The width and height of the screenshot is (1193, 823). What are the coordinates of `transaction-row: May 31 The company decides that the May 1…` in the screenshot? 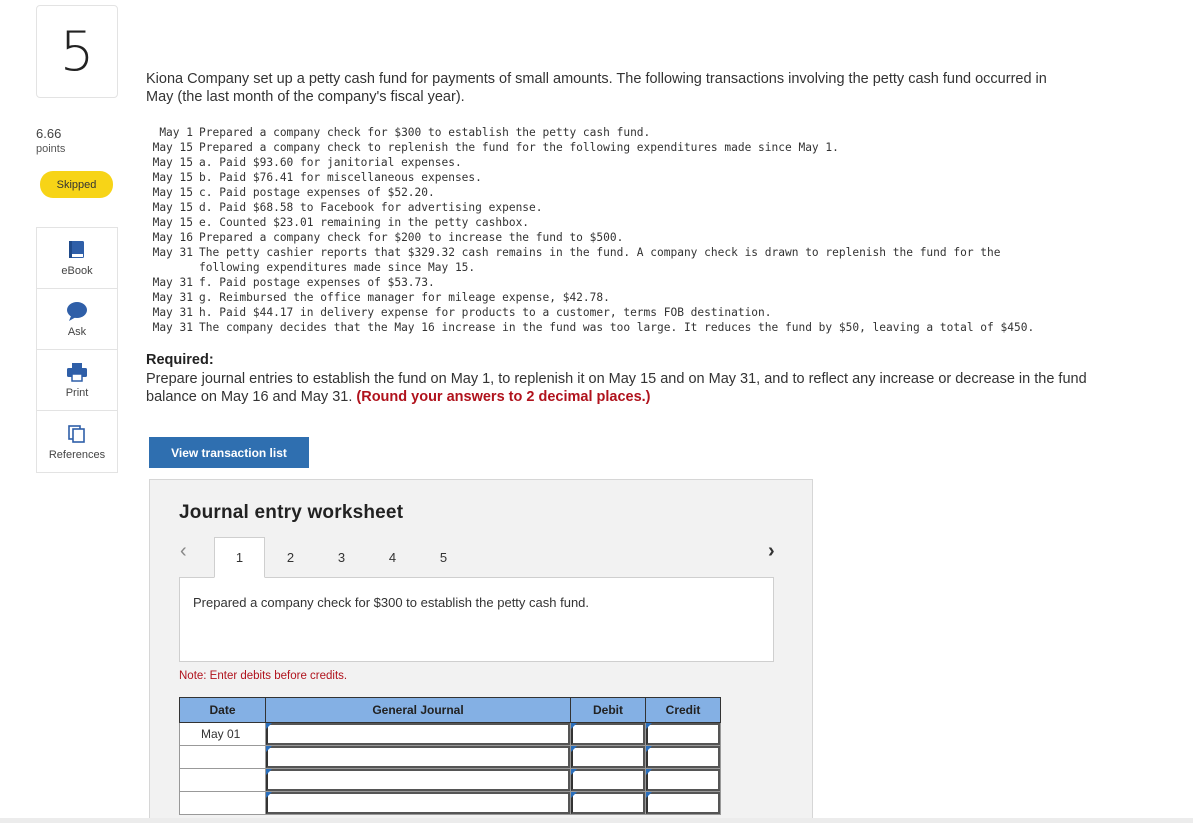 It's located at (590, 327).